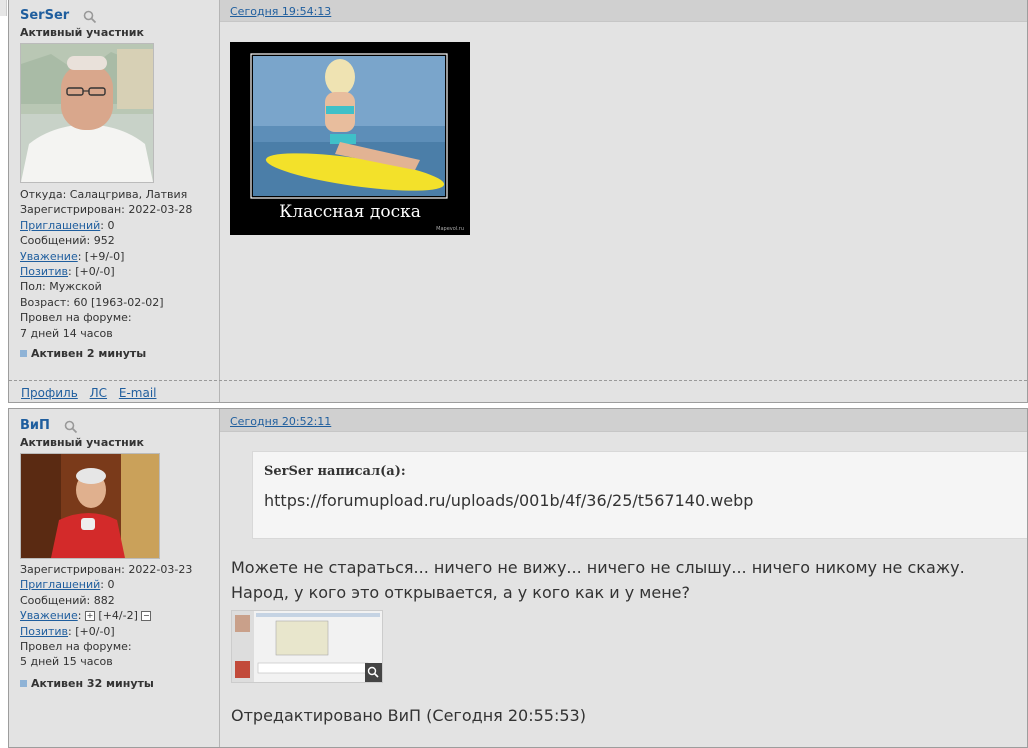 This screenshot has height=748, width=1028. I want to click on info-time-value: 7 дней 14 часов, so click(66, 333).